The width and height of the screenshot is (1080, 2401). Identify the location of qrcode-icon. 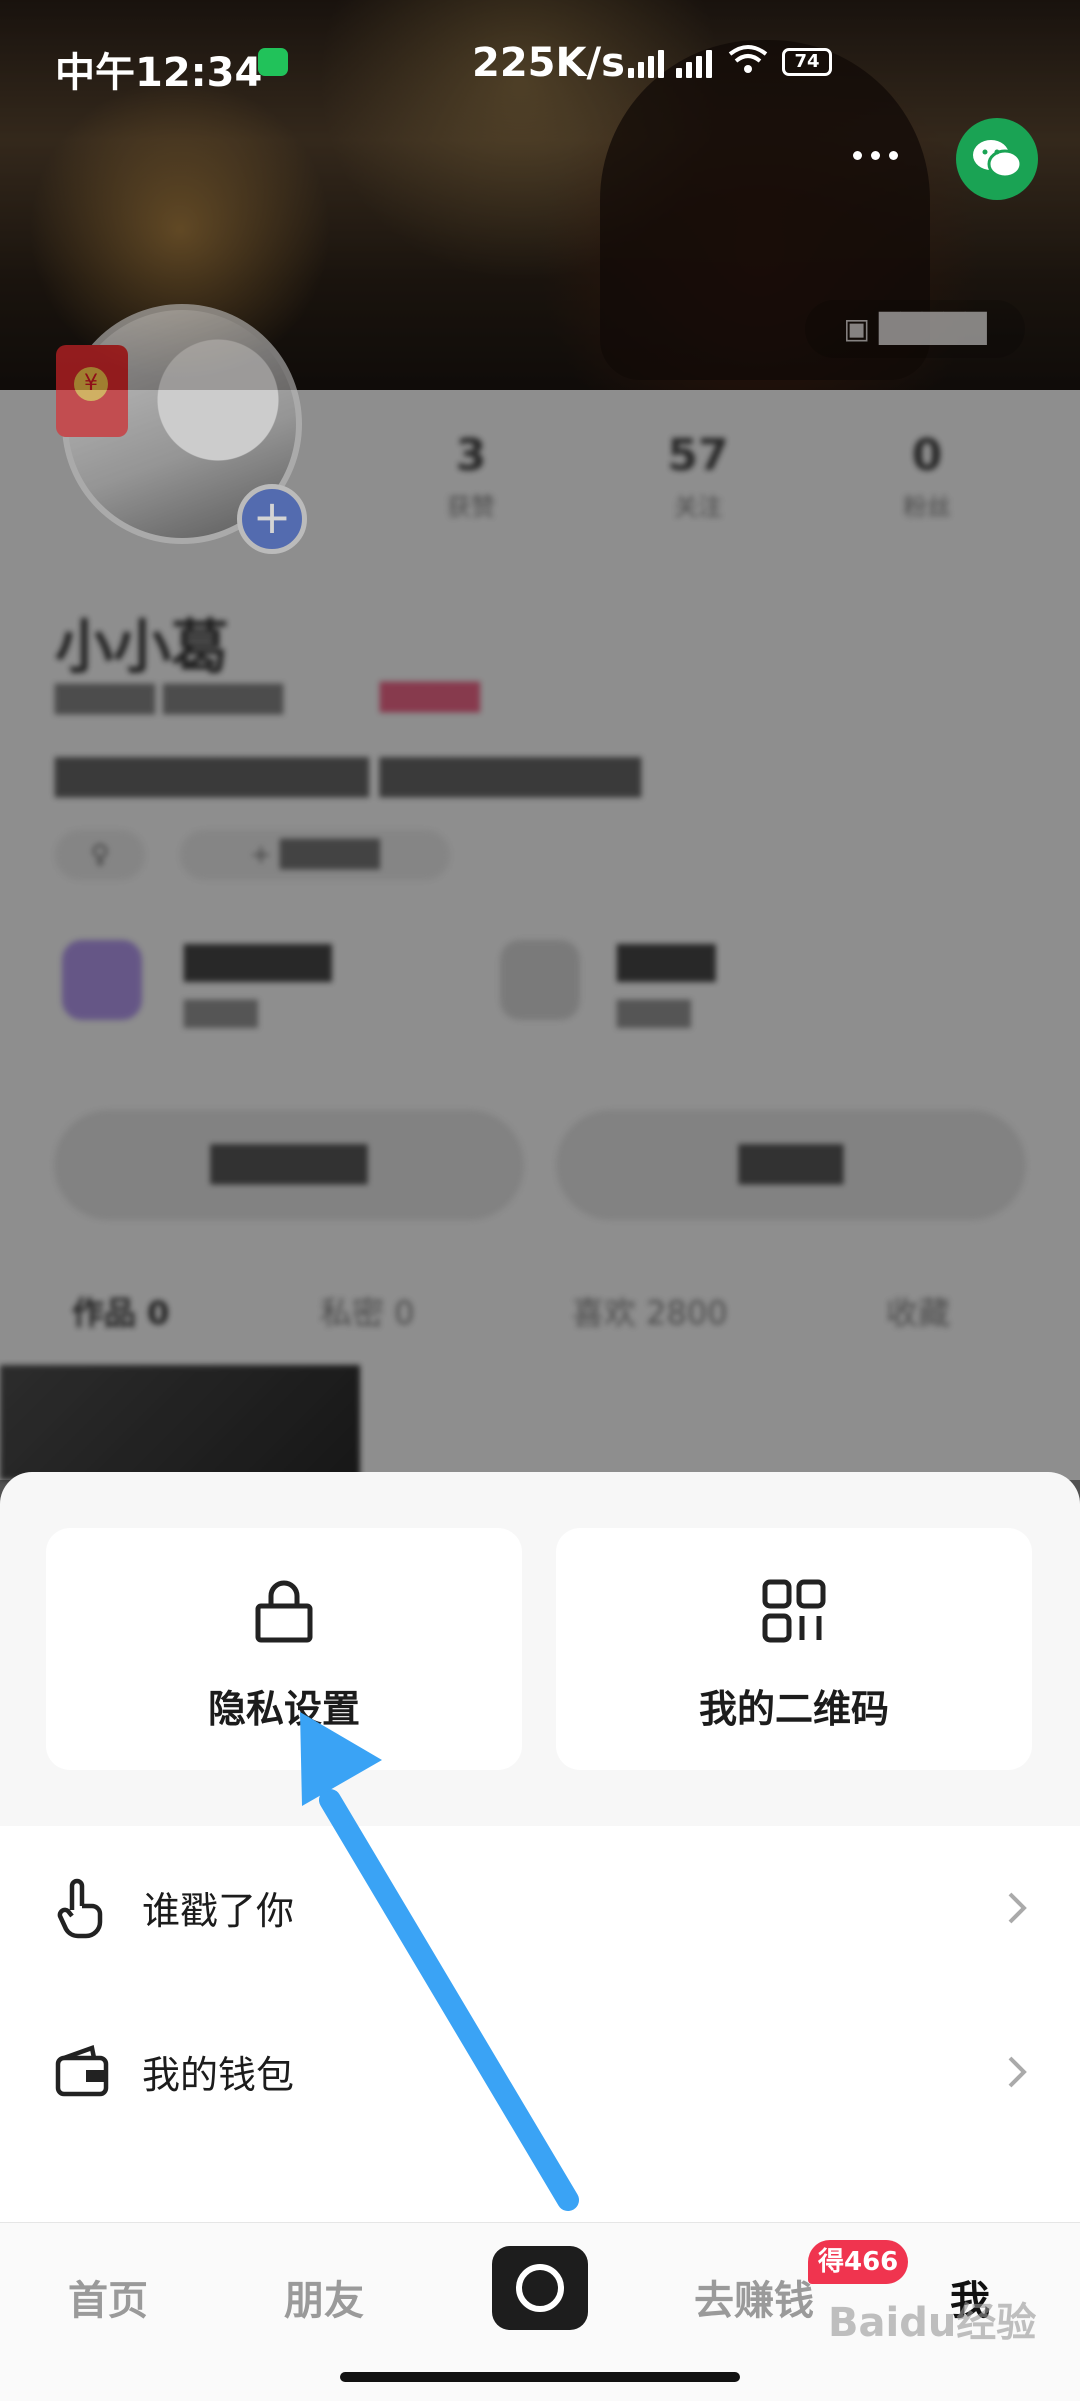
(794, 1611).